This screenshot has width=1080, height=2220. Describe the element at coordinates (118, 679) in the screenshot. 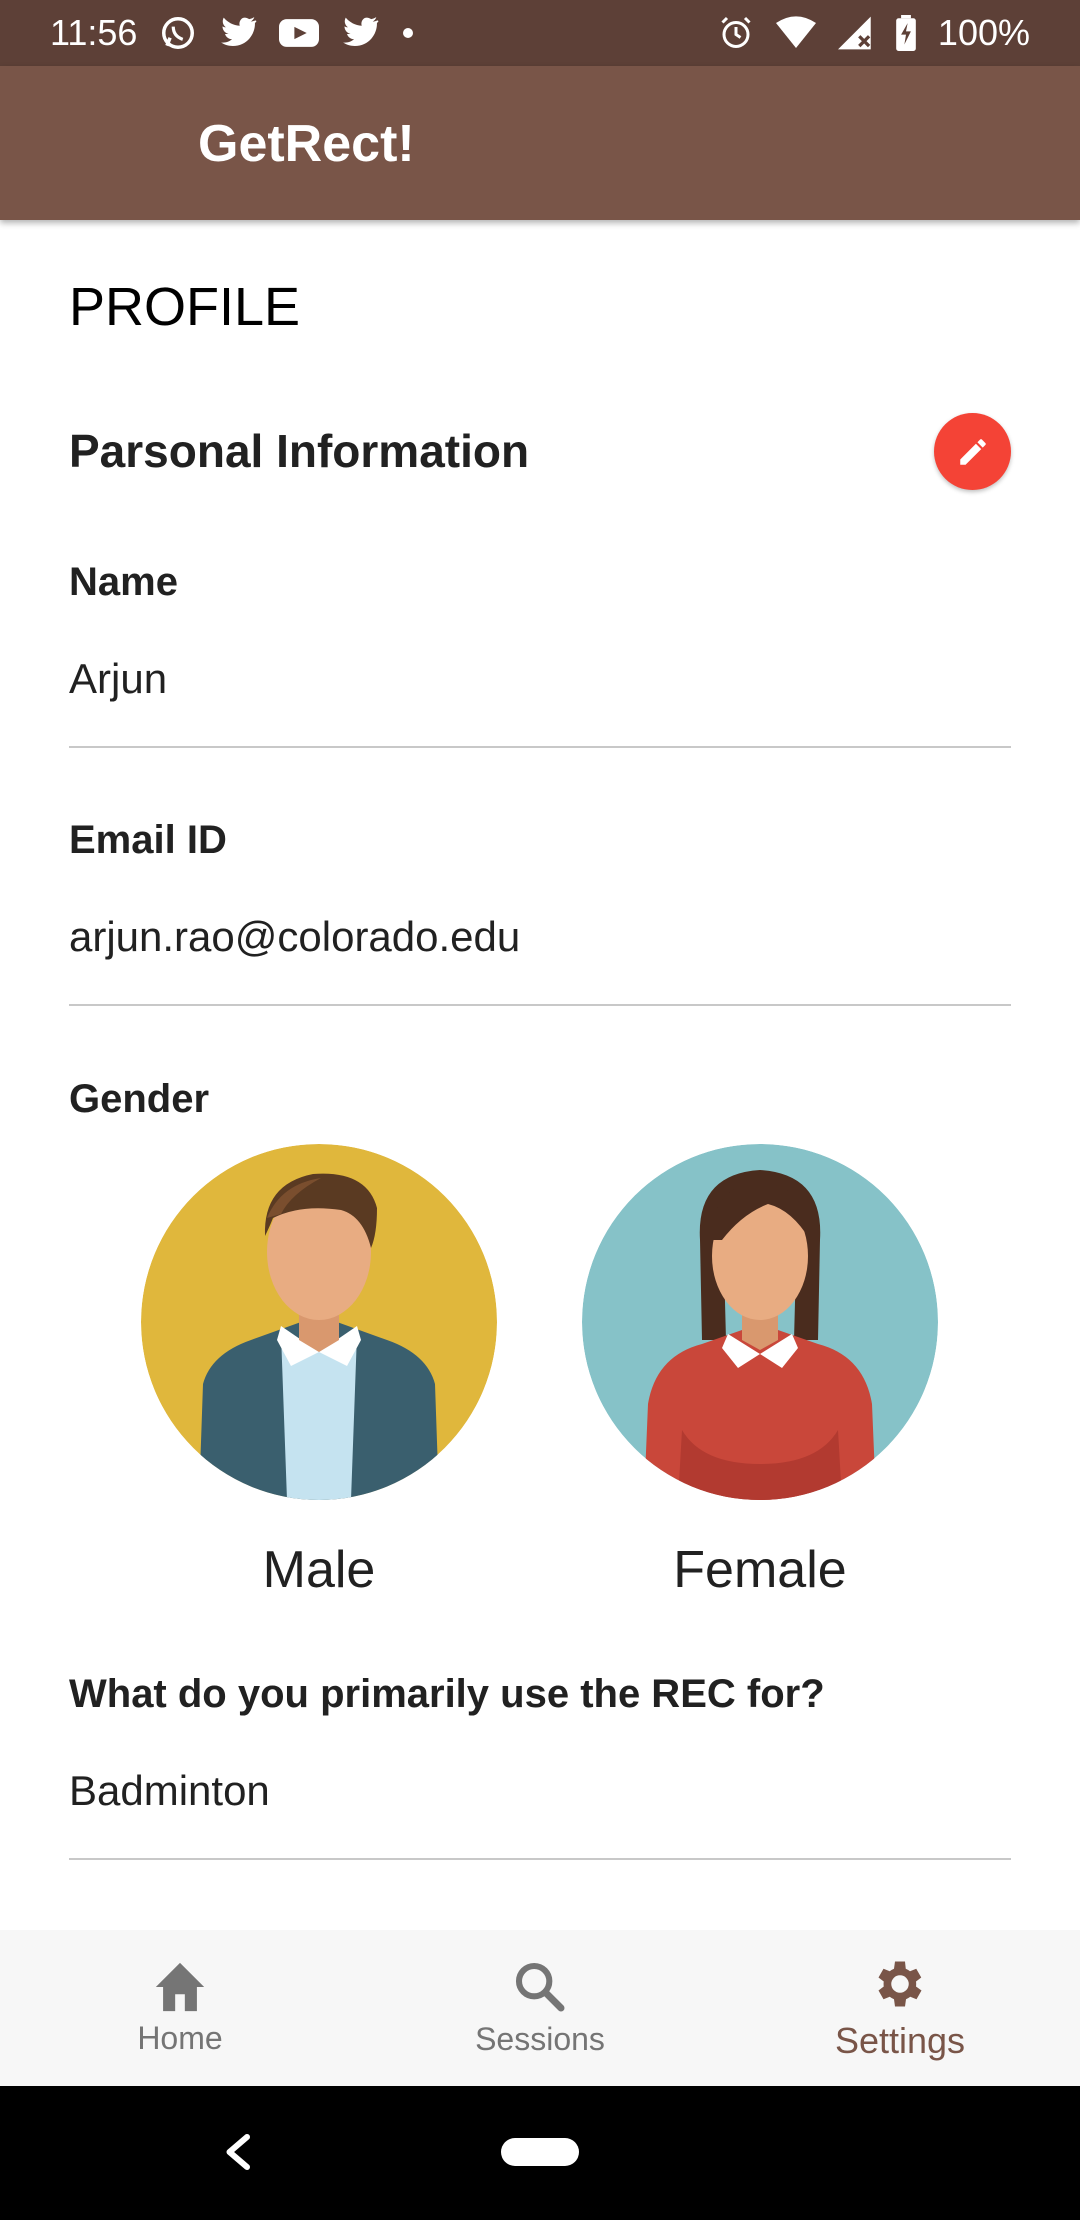

I see `name-field: Arjun` at that location.